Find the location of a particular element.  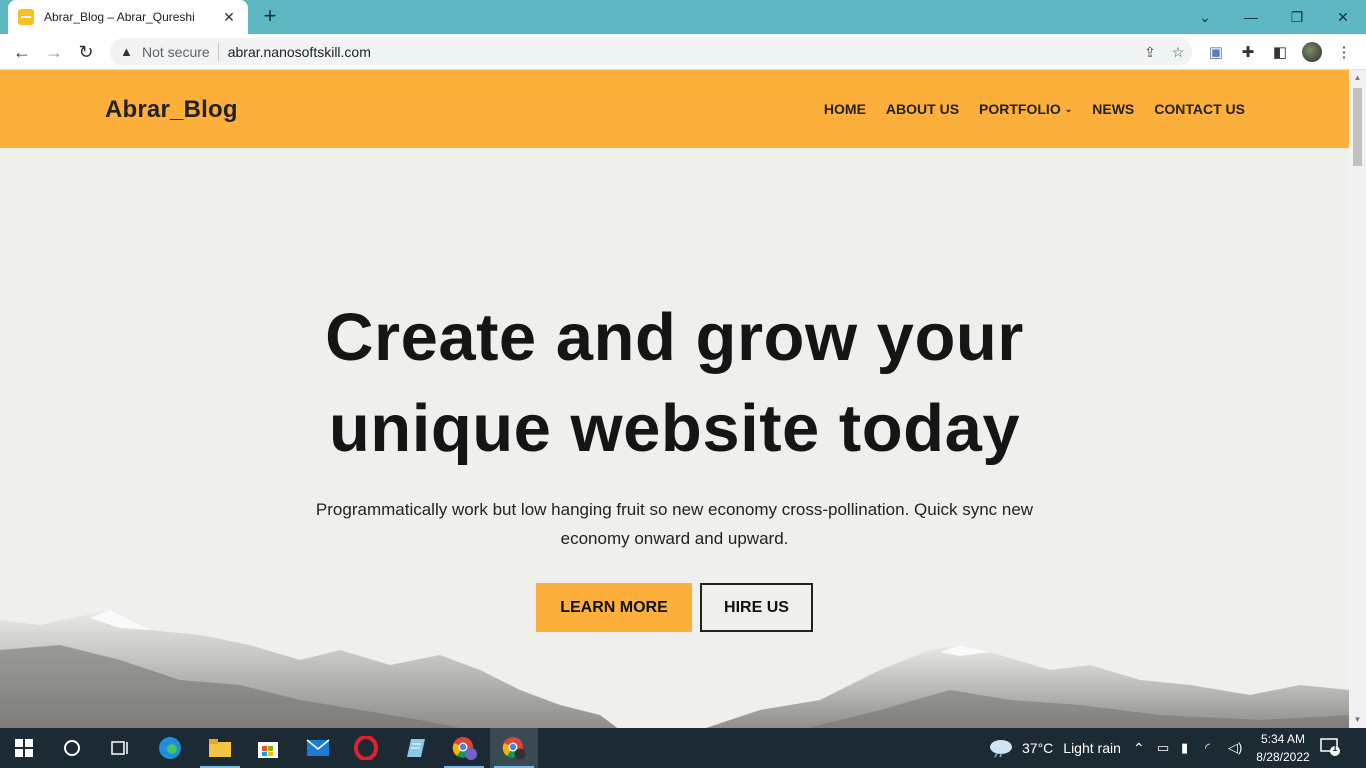

url-text: abrar.nanosoftskill.com is located at coordinates (682, 52).